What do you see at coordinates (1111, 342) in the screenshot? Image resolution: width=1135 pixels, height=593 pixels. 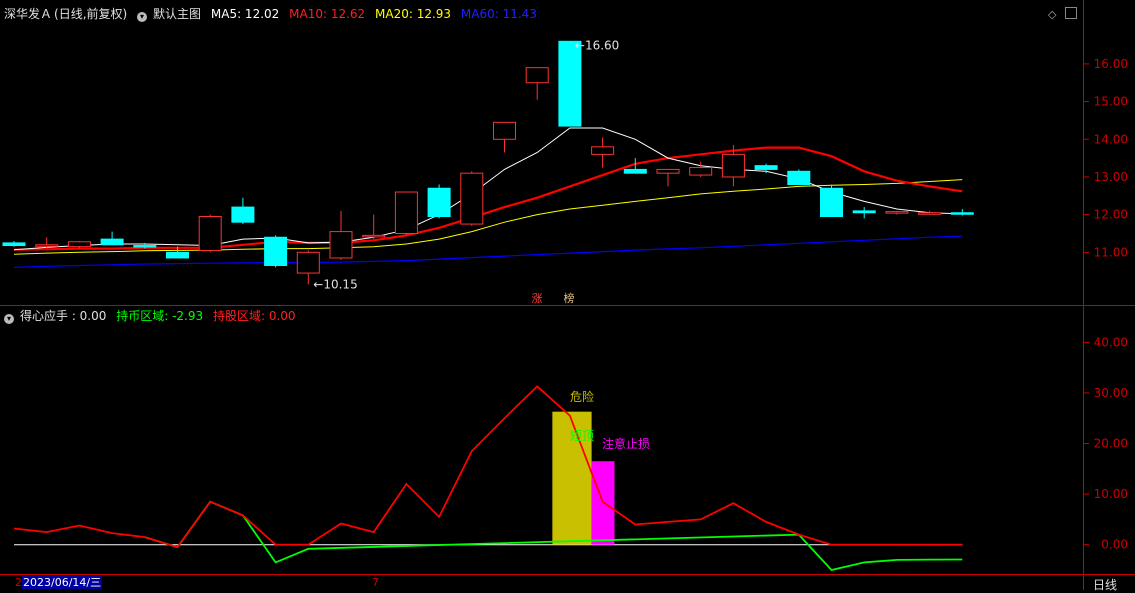 I see `y-tick-label: 40.00` at bounding box center [1111, 342].